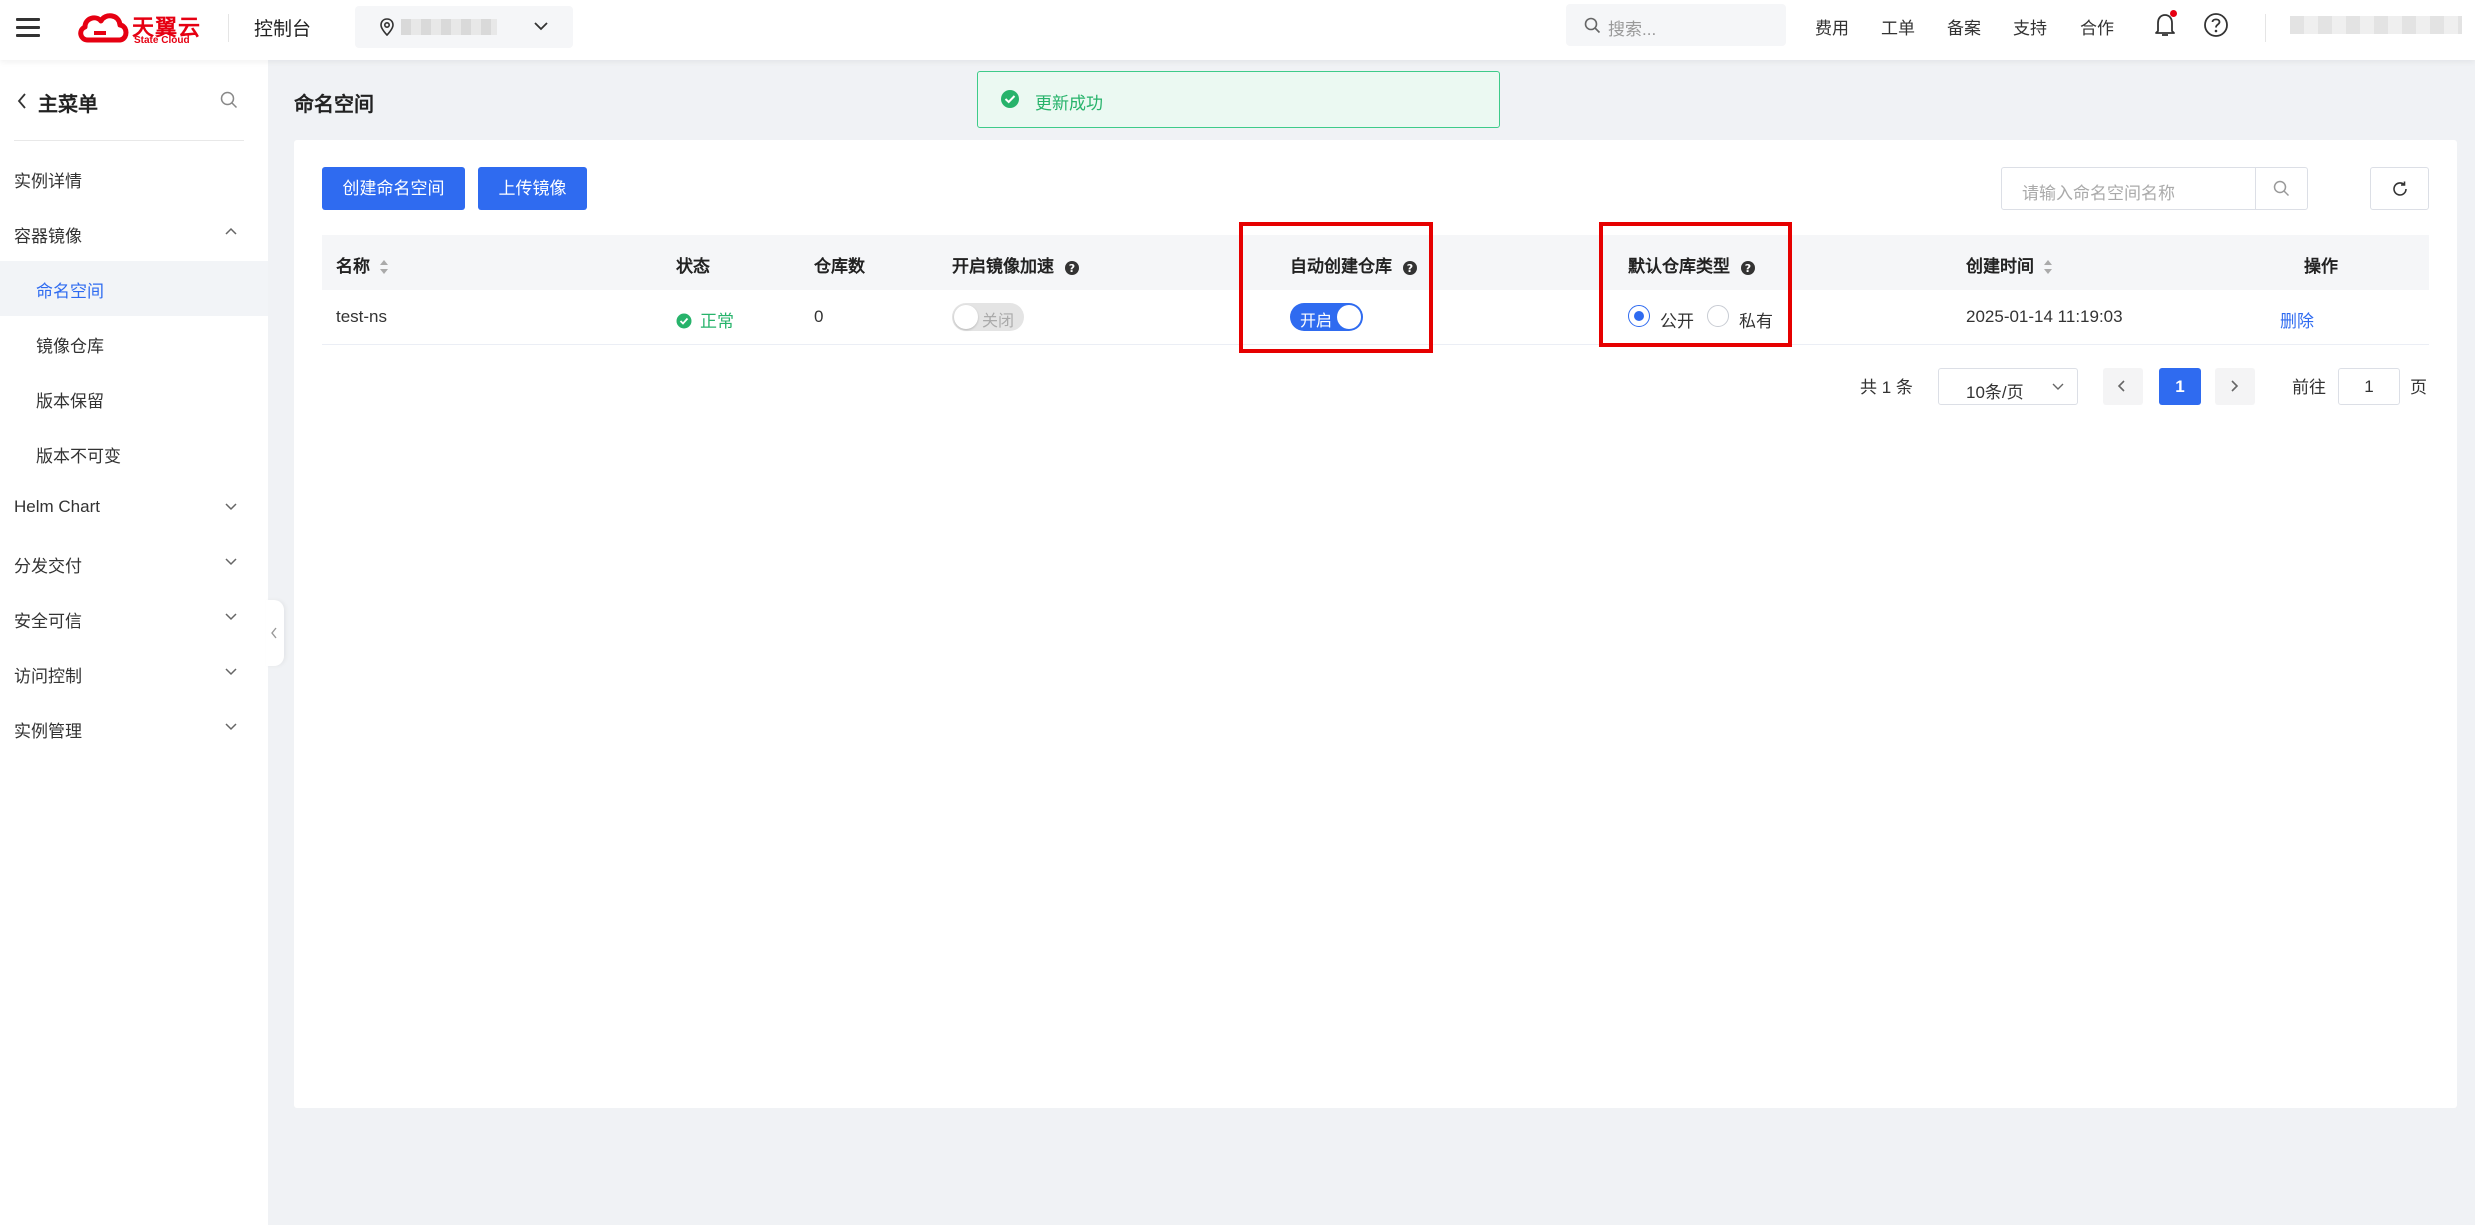 This screenshot has height=1225, width=2475. What do you see at coordinates (134, 728) in the screenshot?
I see `sidebar-item-instance-management: 实例管理` at bounding box center [134, 728].